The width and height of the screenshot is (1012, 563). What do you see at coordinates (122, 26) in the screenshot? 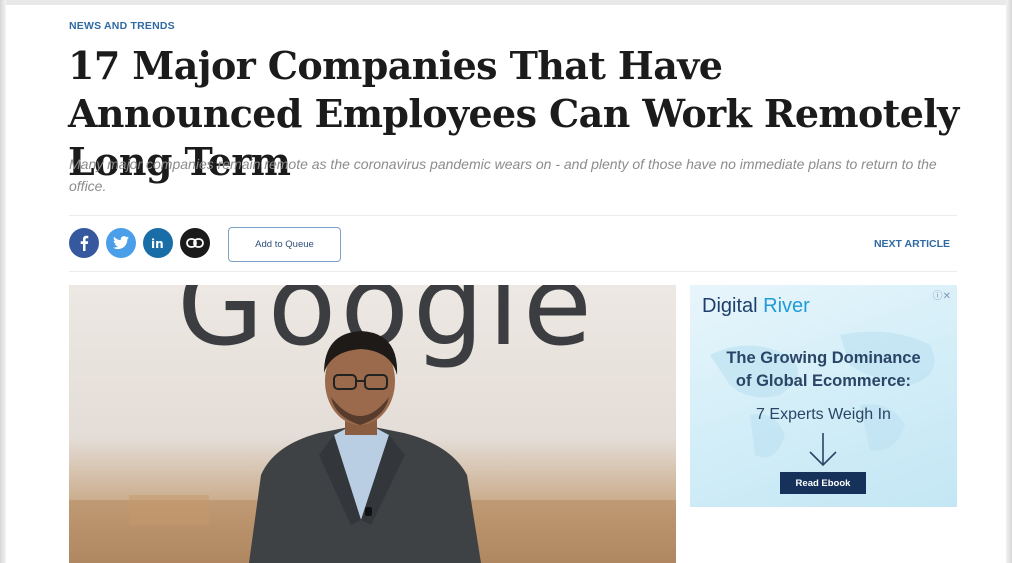
I see `article-category: NEWS AND TRENDS` at bounding box center [122, 26].